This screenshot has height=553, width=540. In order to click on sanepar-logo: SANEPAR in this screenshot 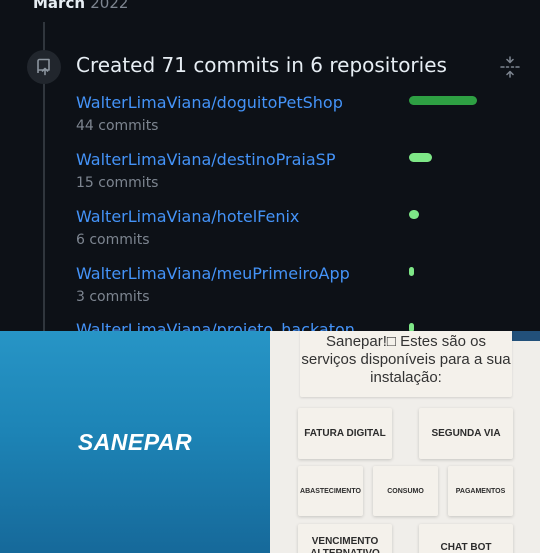, I will do `click(135, 441)`.